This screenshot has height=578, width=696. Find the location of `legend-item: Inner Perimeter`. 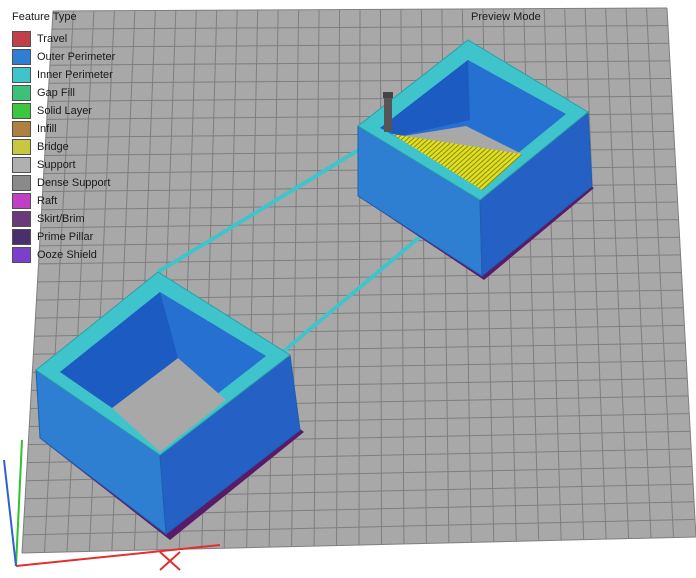

legend-item: Inner Perimeter is located at coordinates (62, 75).